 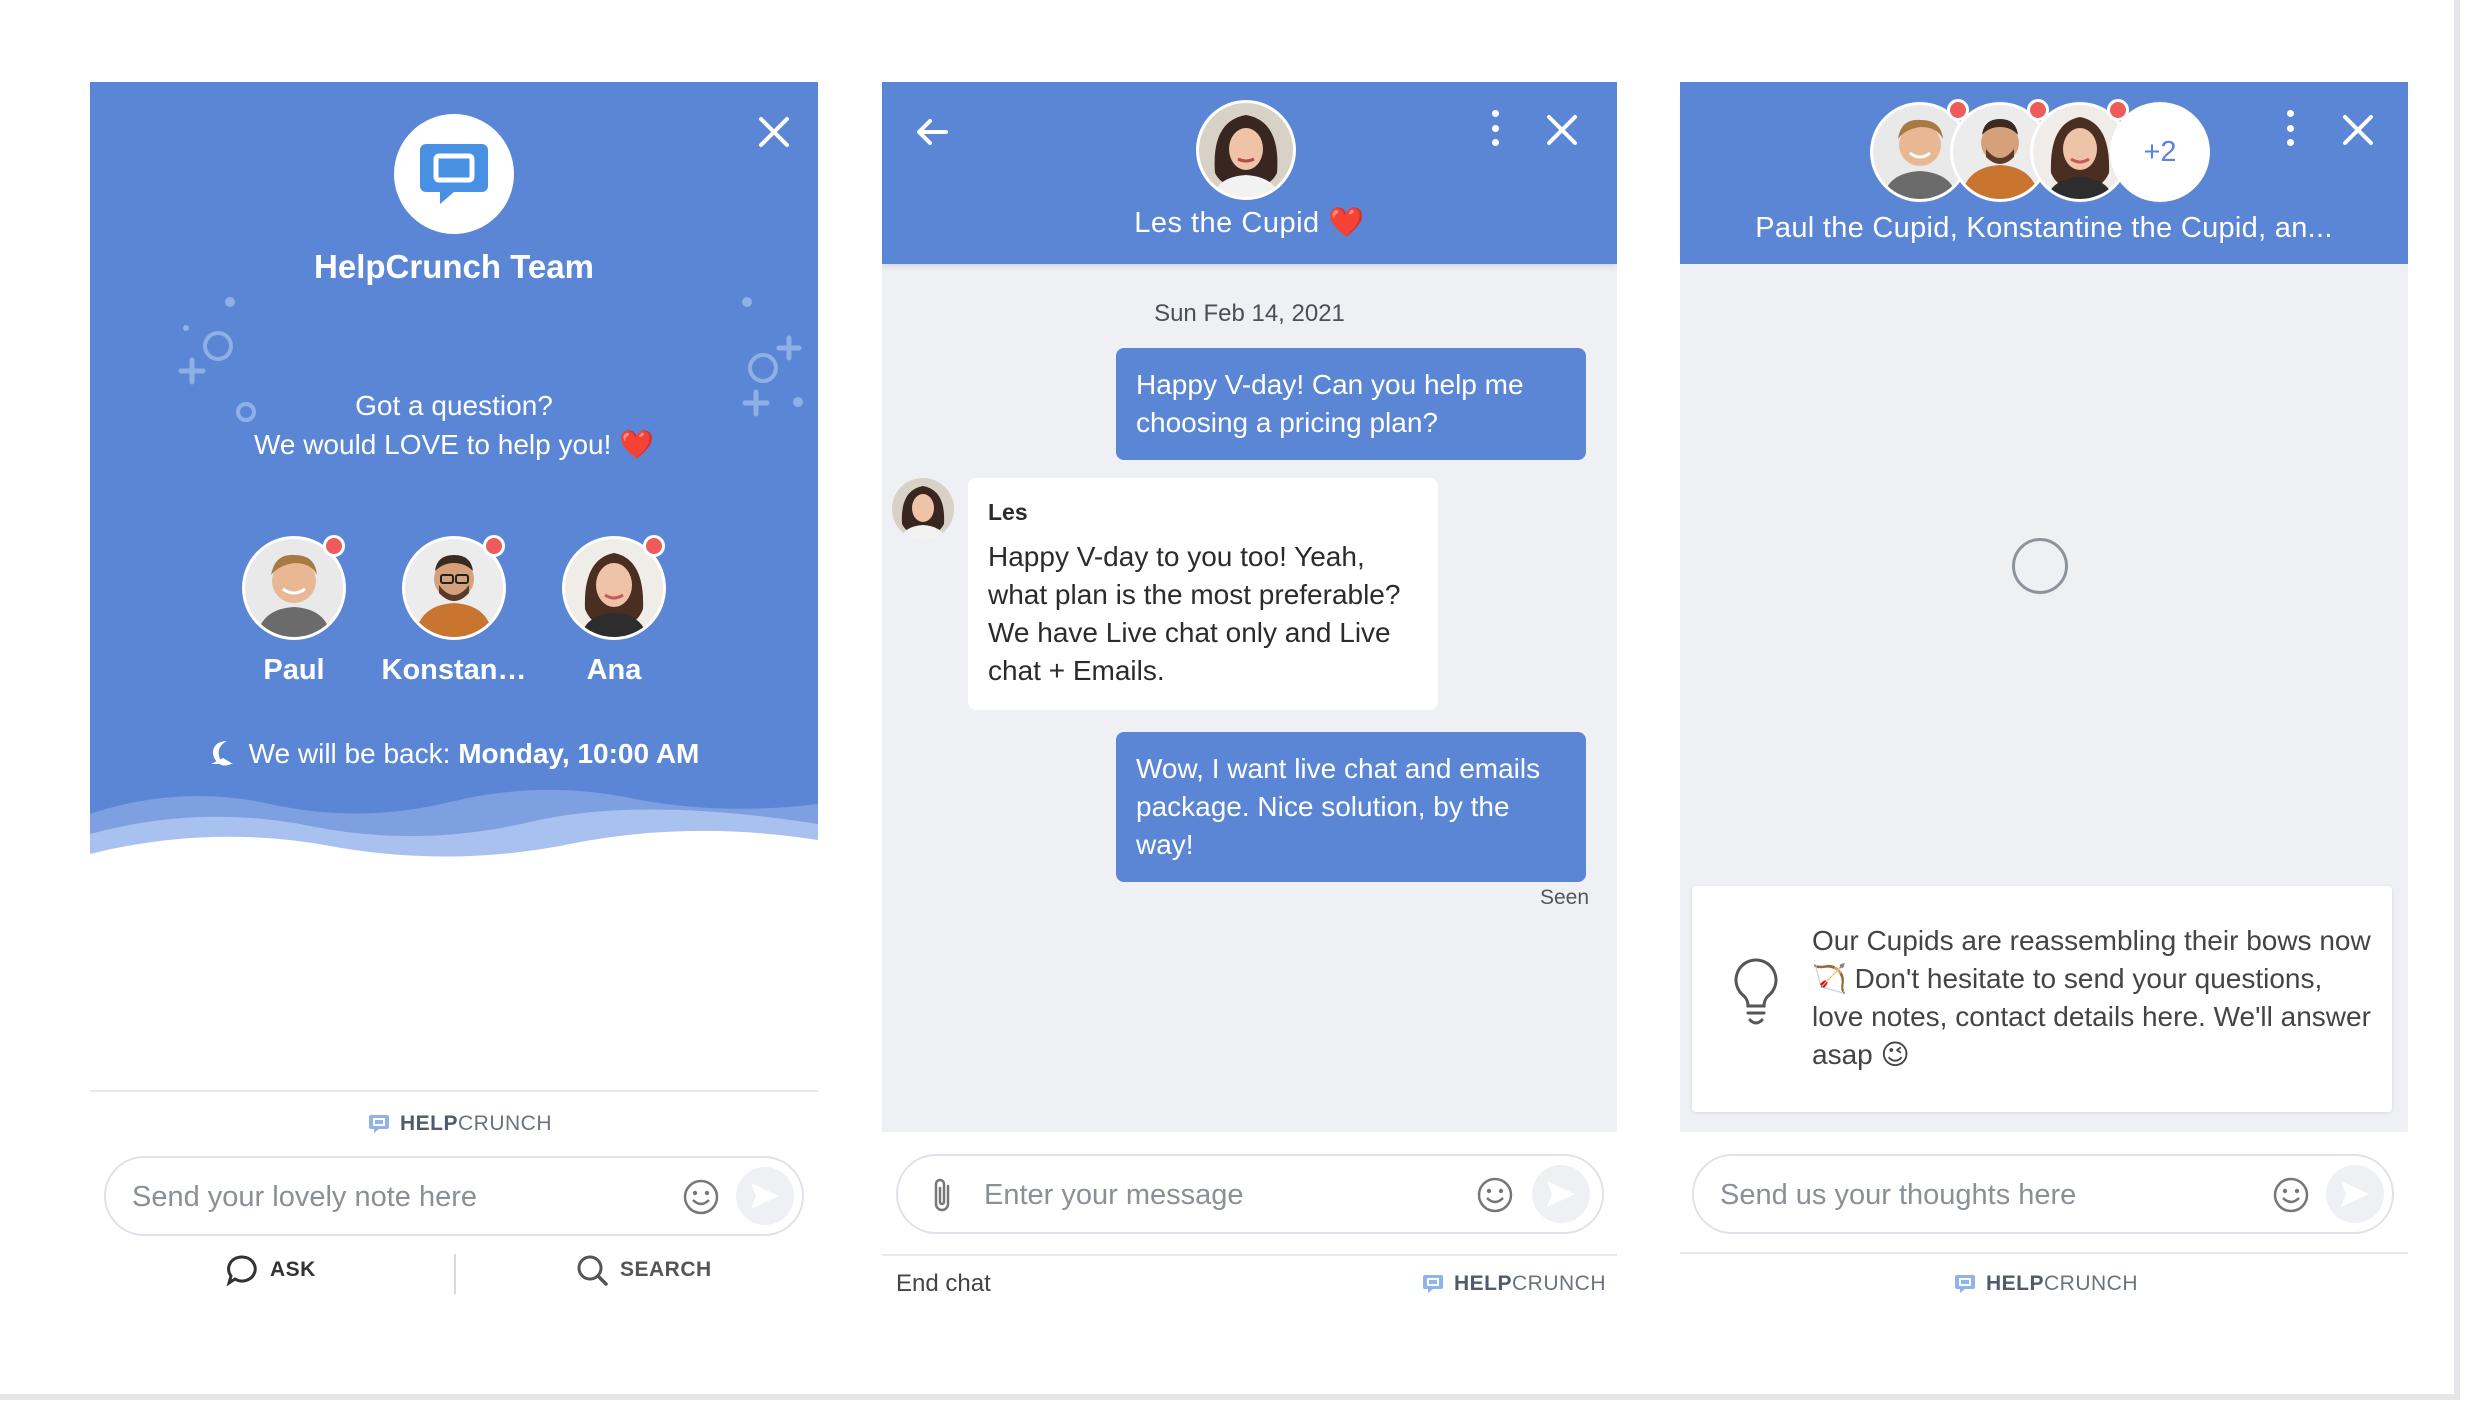 What do you see at coordinates (1246, 150) in the screenshot?
I see `agent-avatar` at bounding box center [1246, 150].